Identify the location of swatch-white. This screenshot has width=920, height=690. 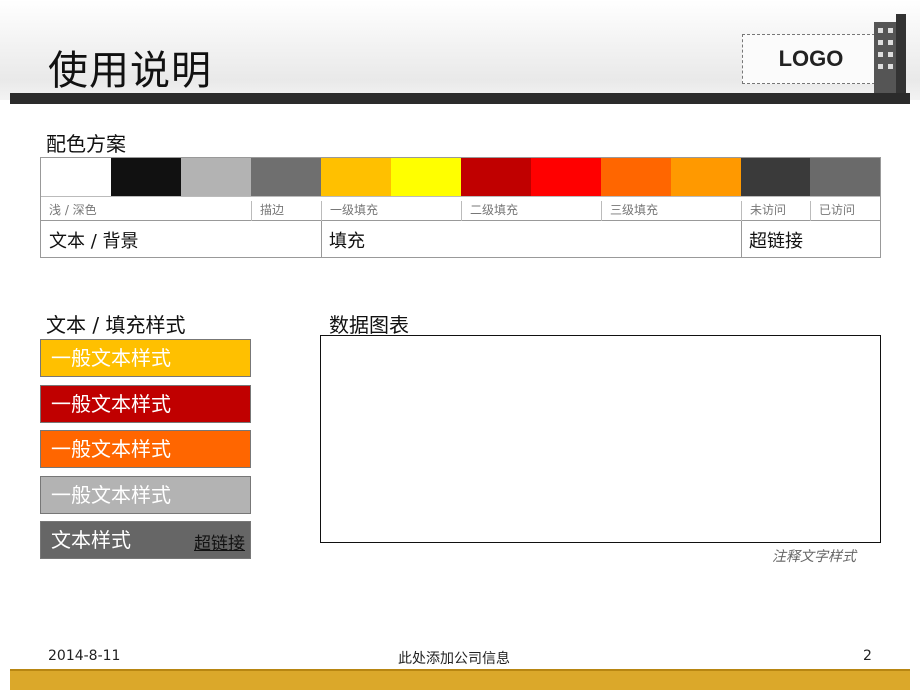
(76, 177).